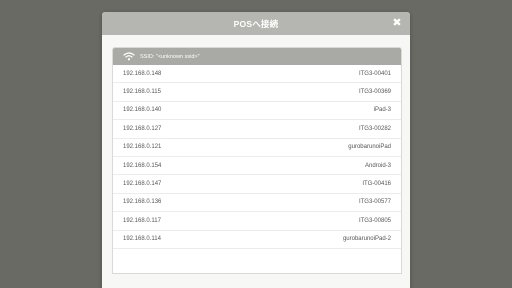  I want to click on device-ip: 192.168.0.154, so click(142, 165).